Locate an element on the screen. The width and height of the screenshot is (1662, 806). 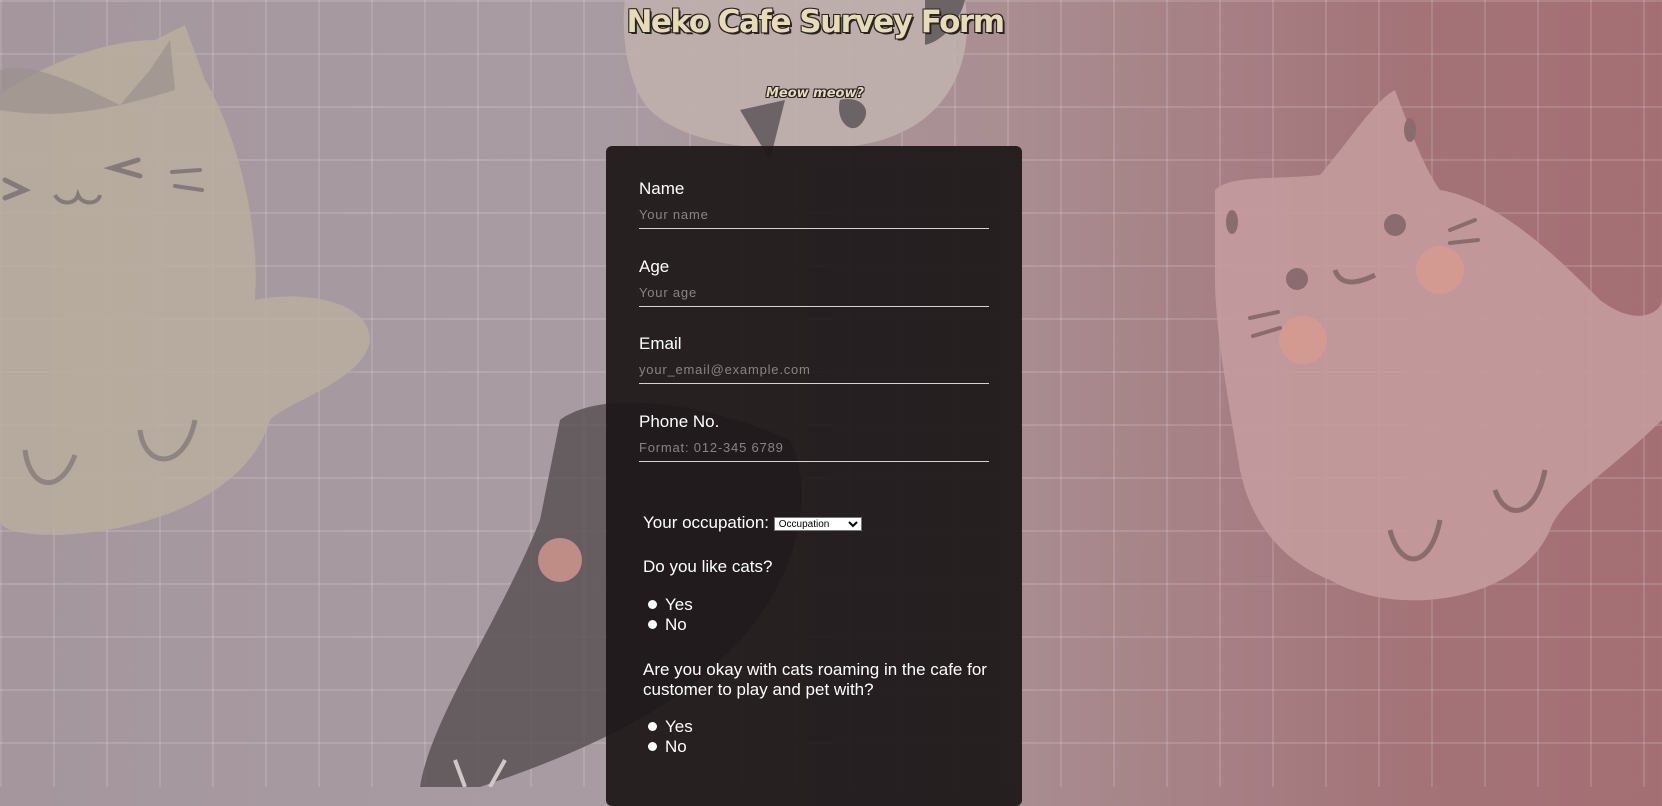
roaming-option-yes: Yes is located at coordinates (670, 727).